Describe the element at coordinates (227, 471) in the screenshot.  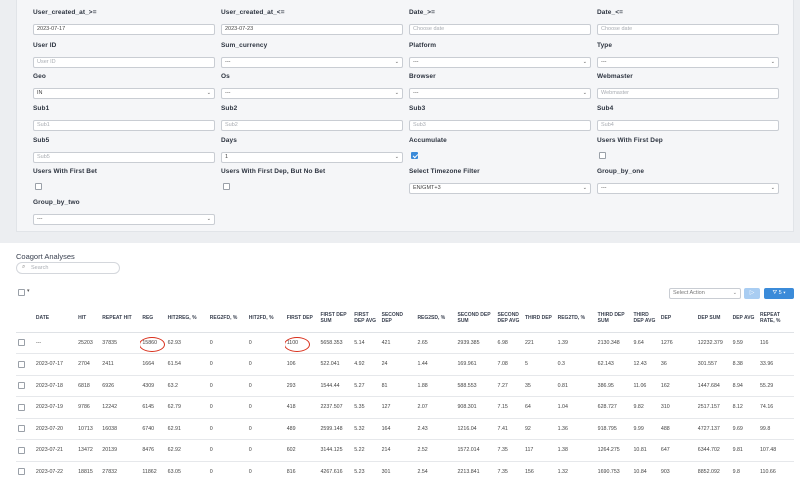
I see `table-cell: 0` at that location.